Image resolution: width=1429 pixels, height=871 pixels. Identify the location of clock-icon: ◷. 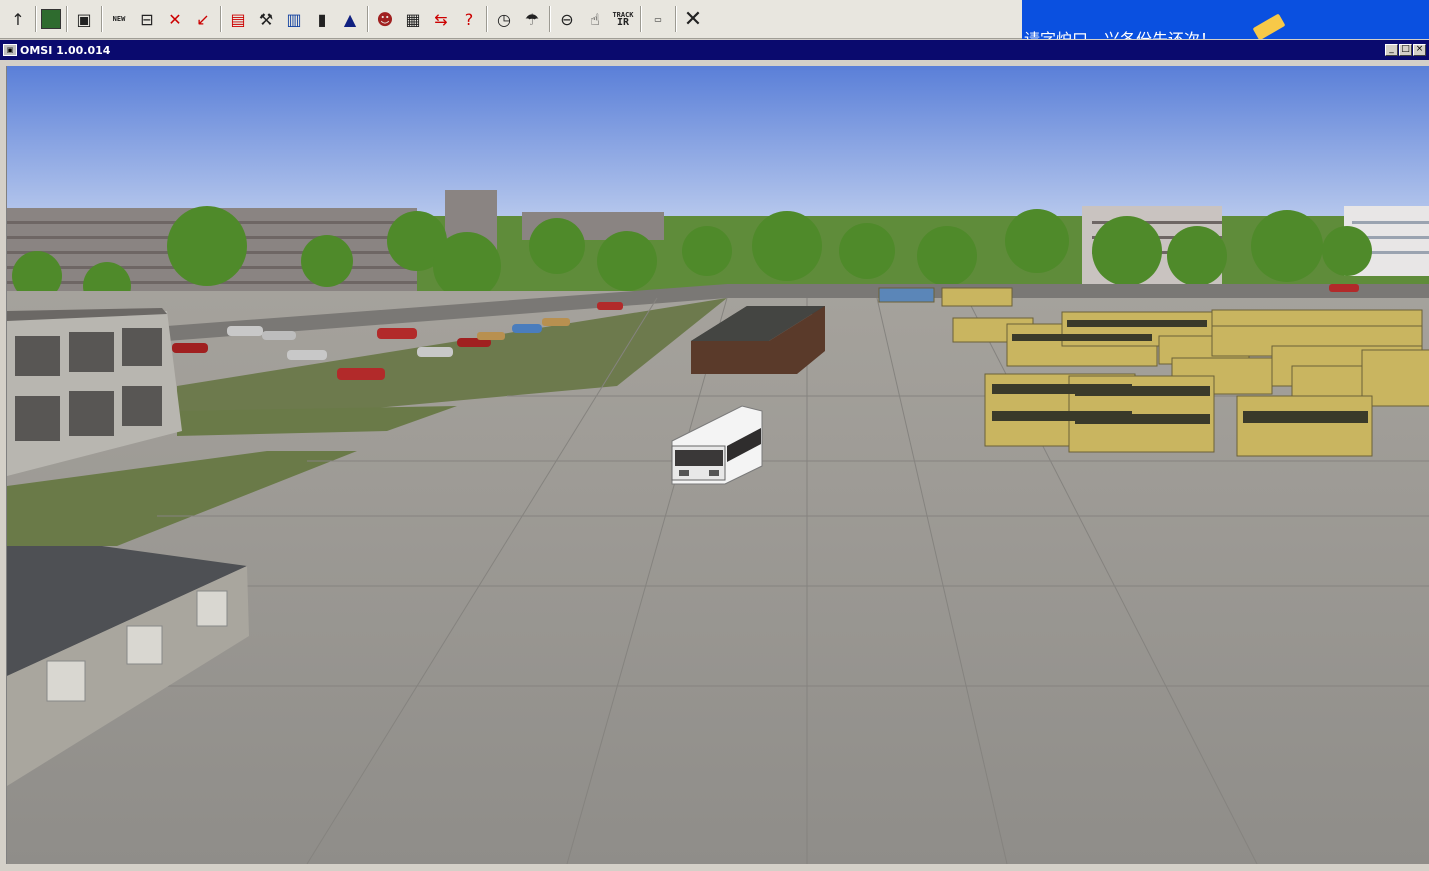
(504, 19).